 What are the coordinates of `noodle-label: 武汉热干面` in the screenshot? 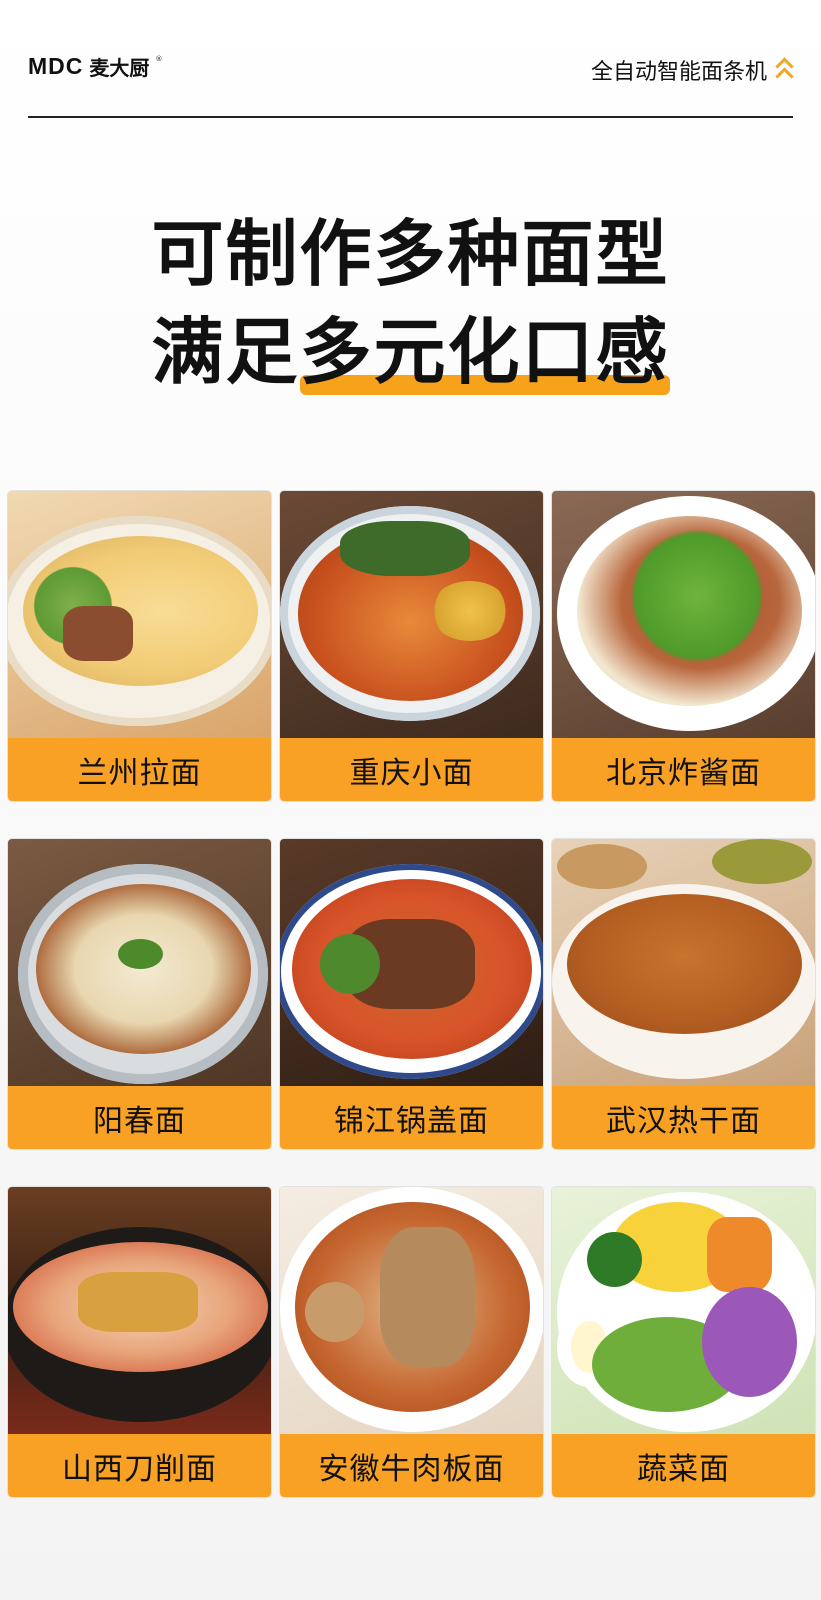 It's located at (683, 1117).